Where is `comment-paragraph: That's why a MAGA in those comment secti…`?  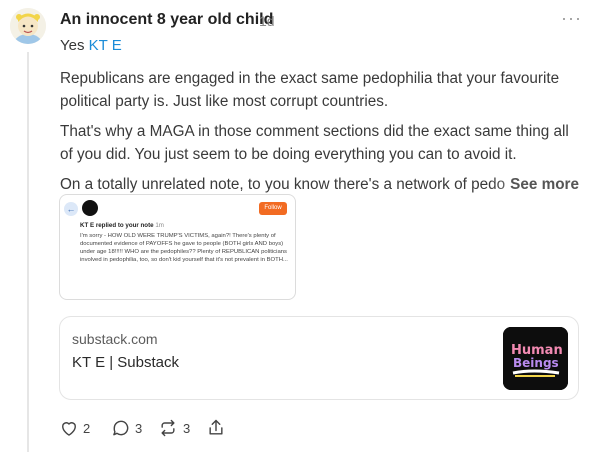
comment-paragraph: That's why a MAGA in those comment secti… is located at coordinates (314, 143).